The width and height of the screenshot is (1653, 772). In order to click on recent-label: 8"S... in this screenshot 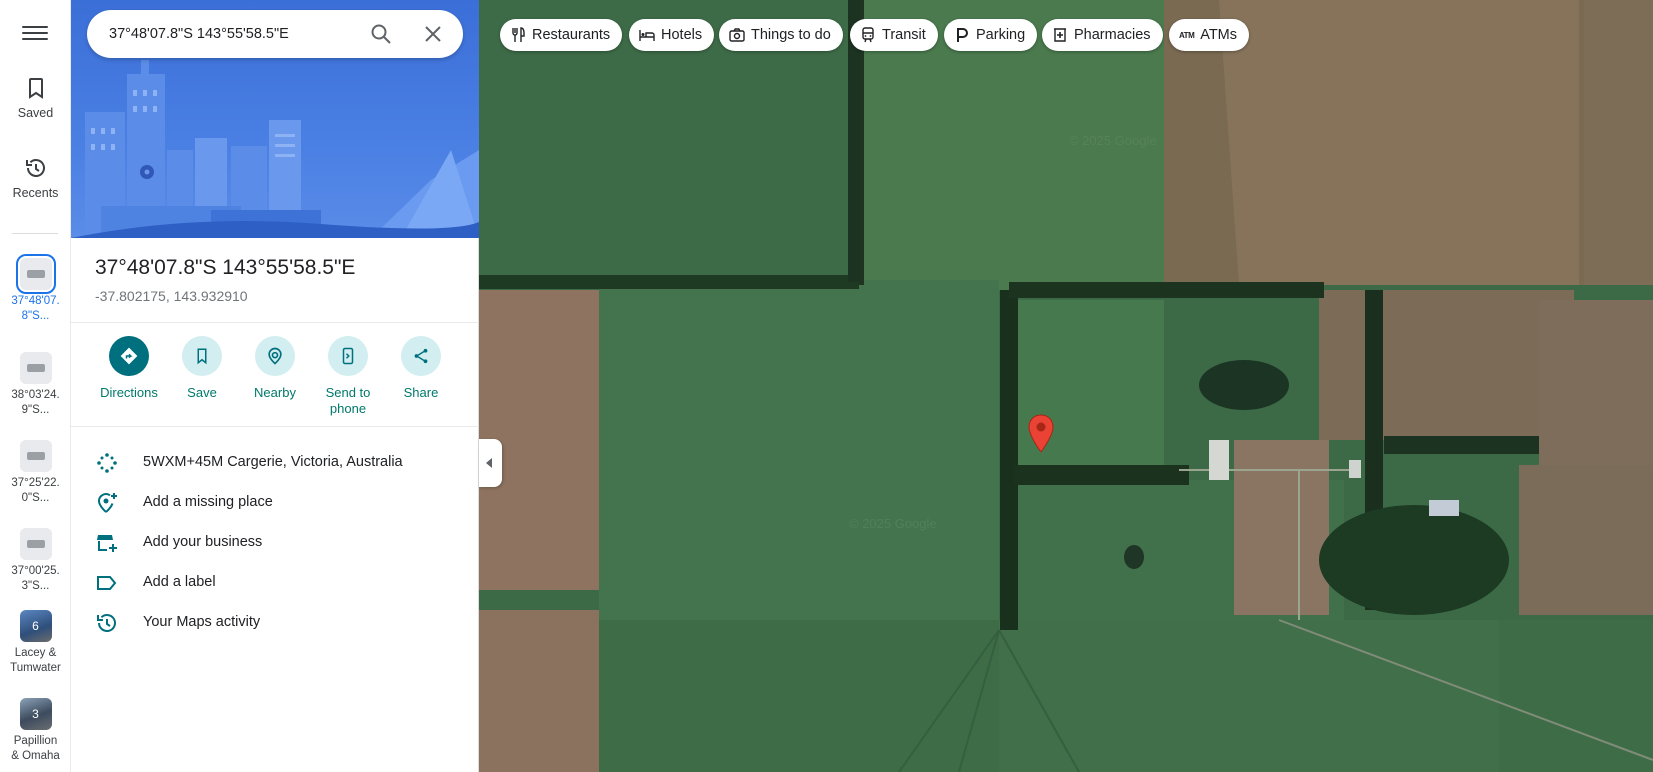, I will do `click(35, 316)`.